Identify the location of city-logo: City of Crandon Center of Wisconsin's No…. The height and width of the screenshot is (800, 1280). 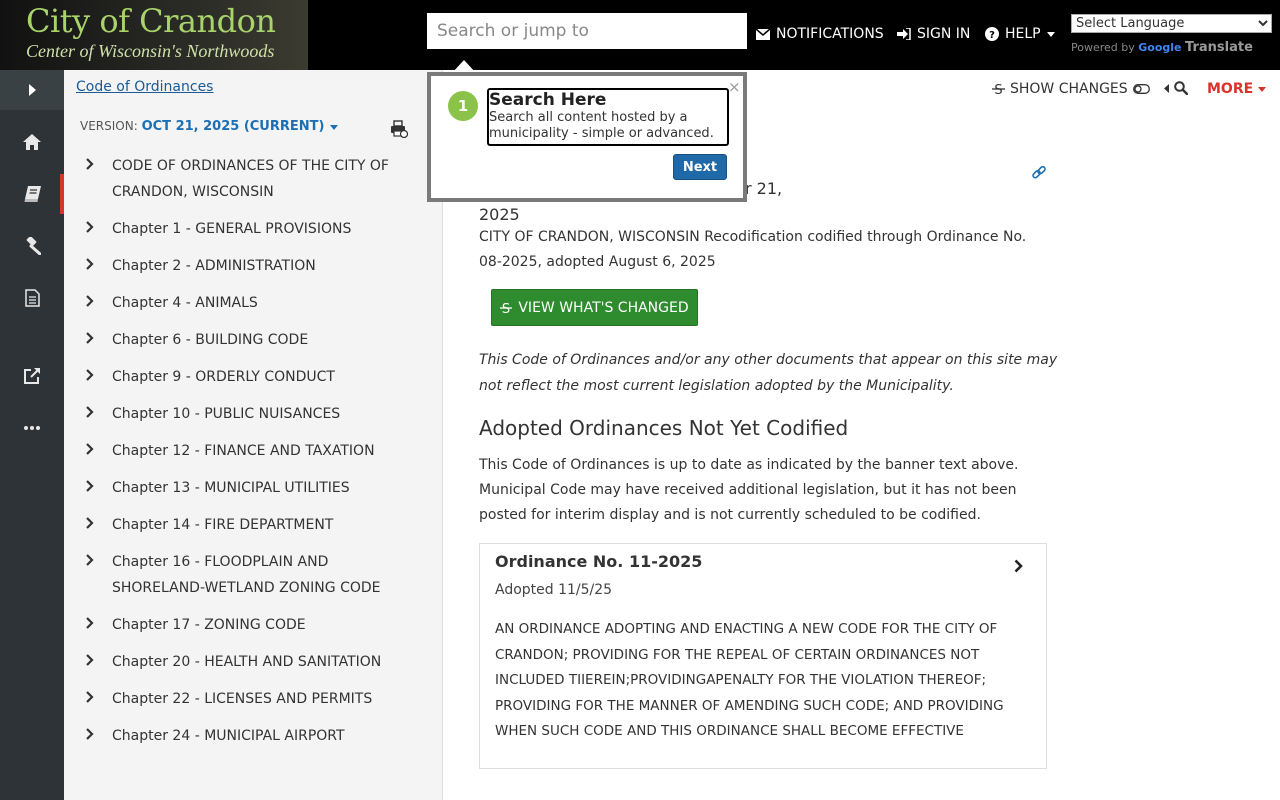
(154, 35).